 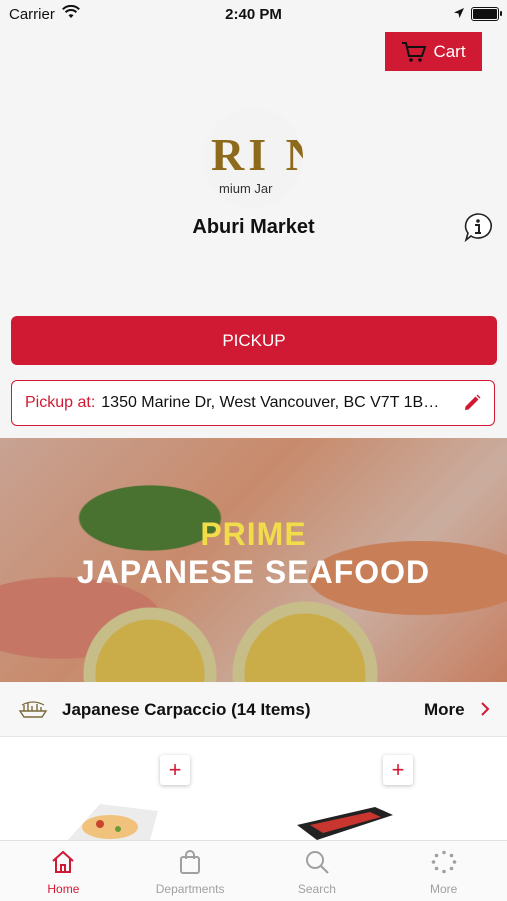 What do you see at coordinates (472, 405) in the screenshot?
I see `edit-pencil-icon` at bounding box center [472, 405].